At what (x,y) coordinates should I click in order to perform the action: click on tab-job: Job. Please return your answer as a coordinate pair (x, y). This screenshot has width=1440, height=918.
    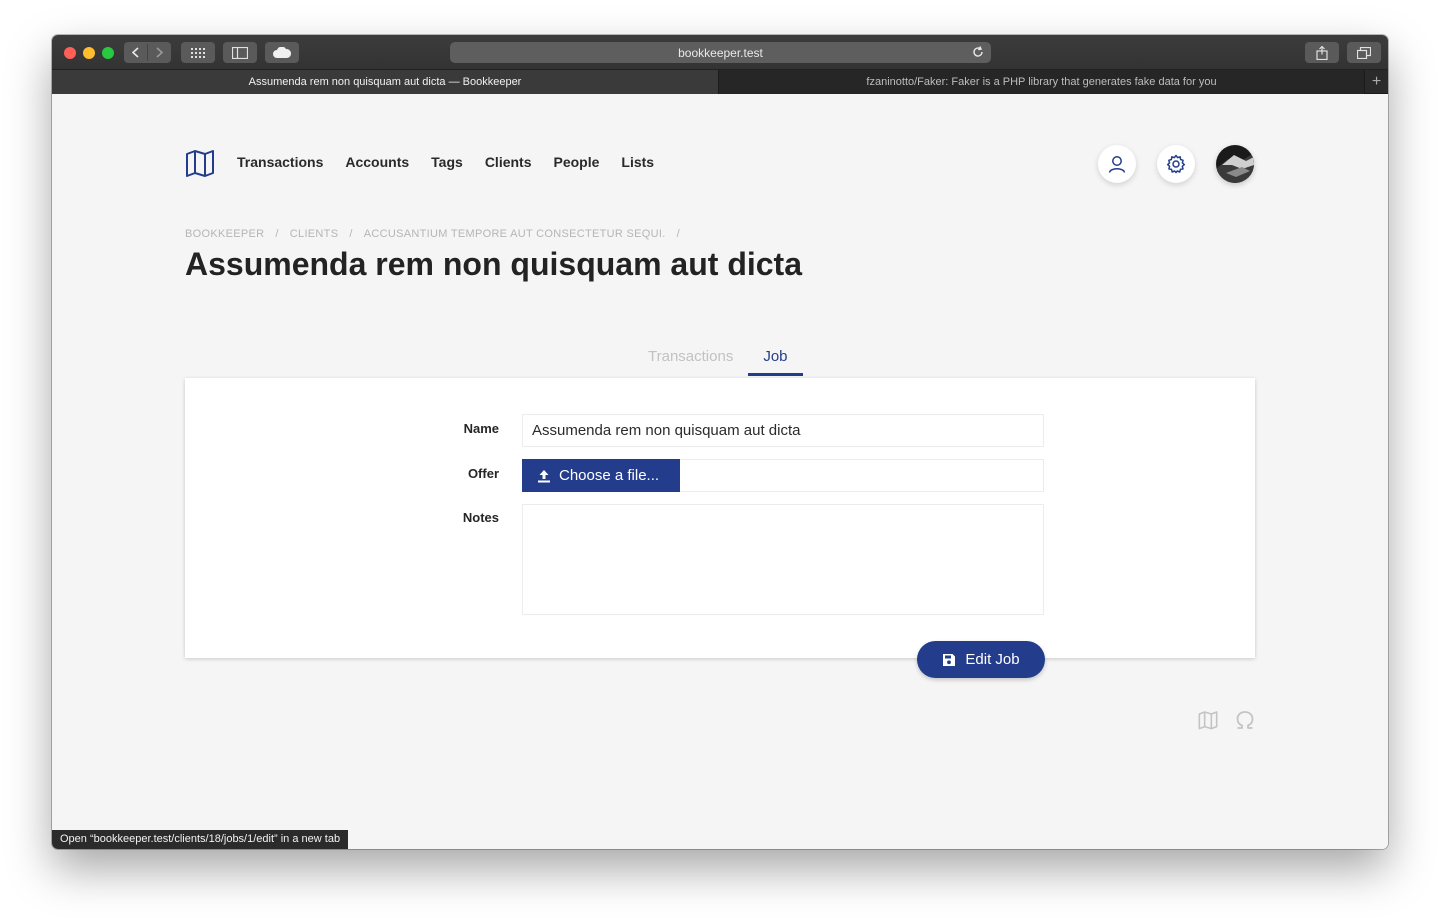
    Looking at the image, I should click on (775, 359).